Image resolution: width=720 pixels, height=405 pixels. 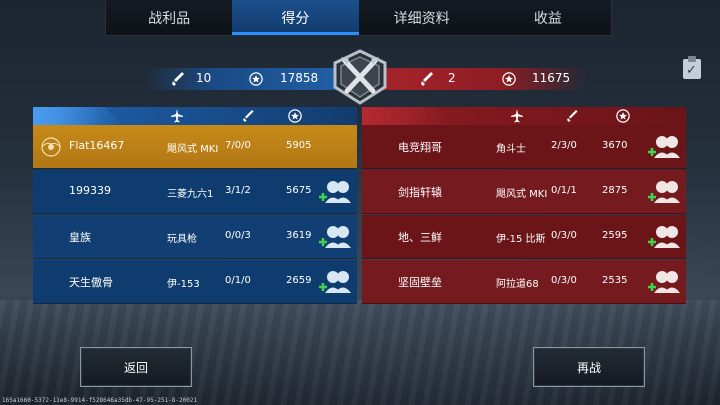 I want to click on player-score: 5675, so click(x=299, y=190).